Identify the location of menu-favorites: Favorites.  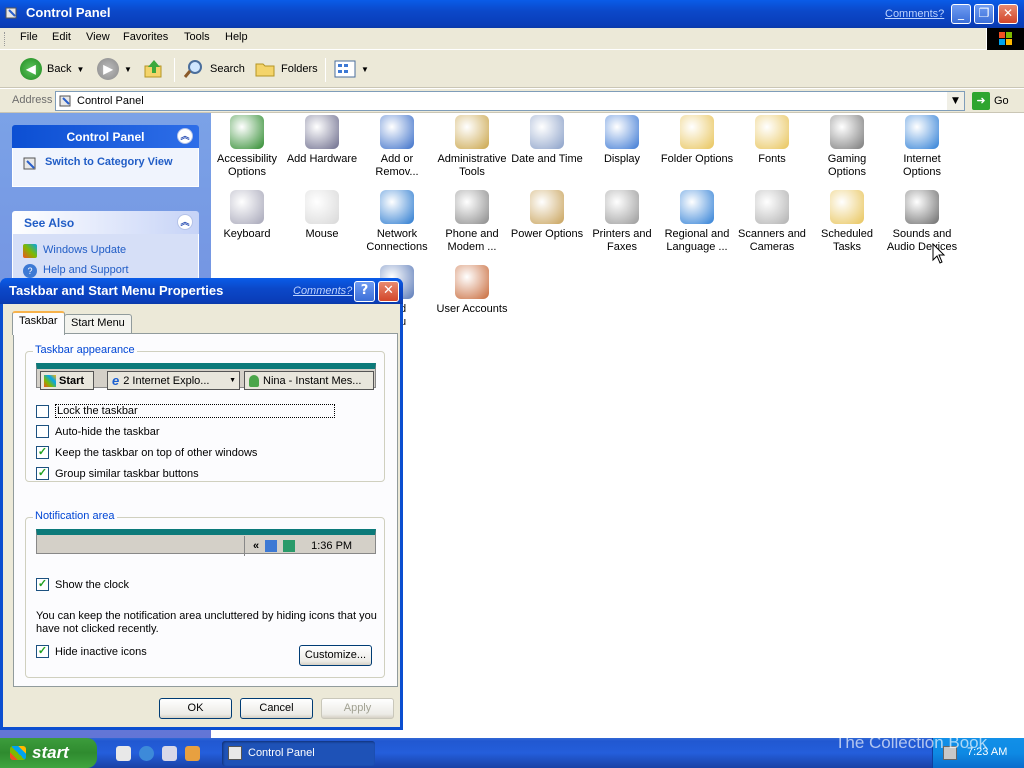
(145, 37).